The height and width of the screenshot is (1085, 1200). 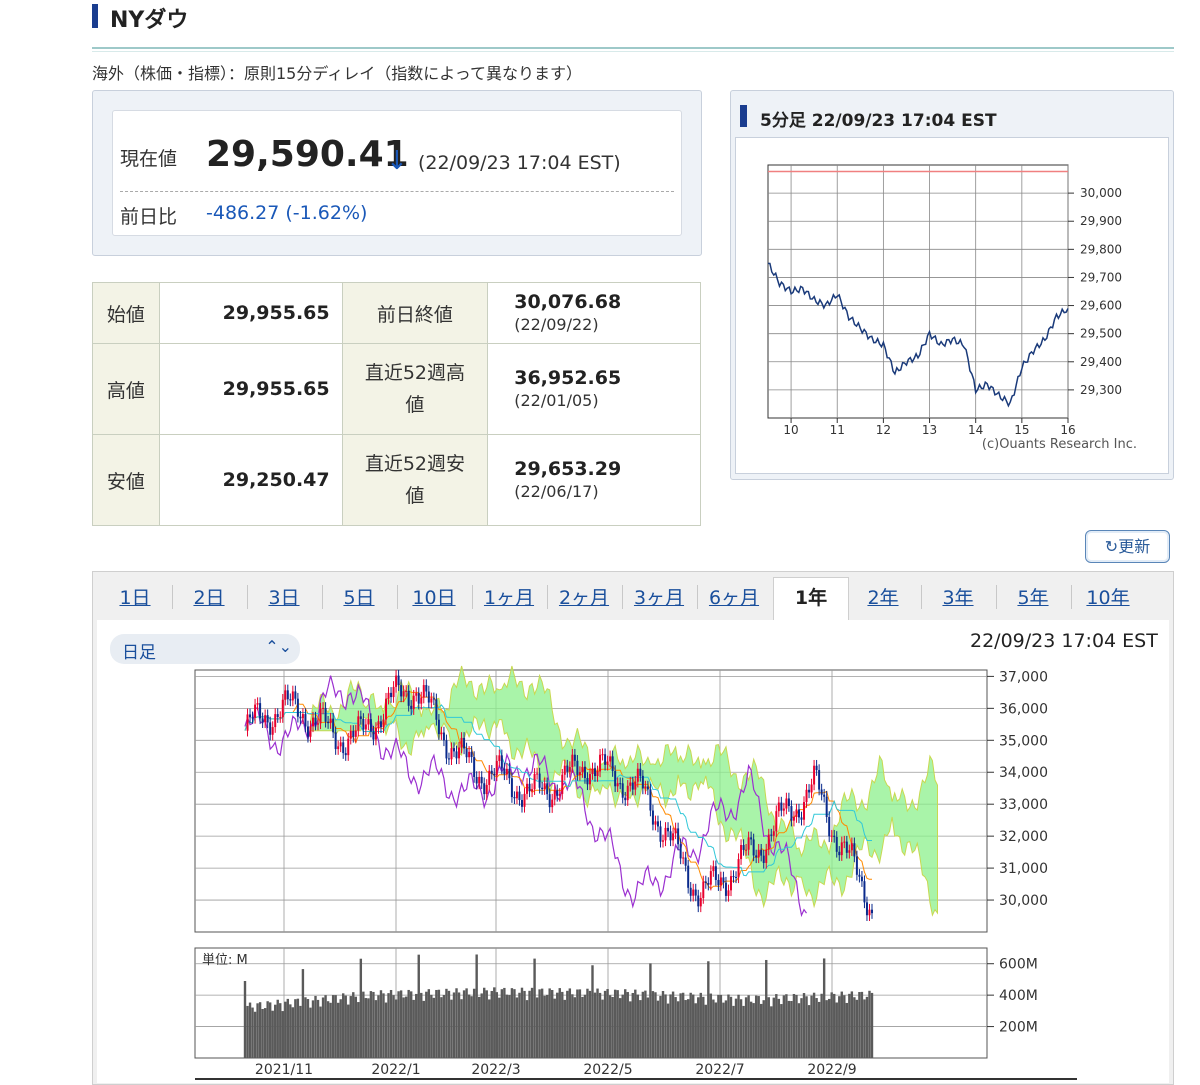 I want to click on refresh-button: ↻更新, so click(x=1127, y=546).